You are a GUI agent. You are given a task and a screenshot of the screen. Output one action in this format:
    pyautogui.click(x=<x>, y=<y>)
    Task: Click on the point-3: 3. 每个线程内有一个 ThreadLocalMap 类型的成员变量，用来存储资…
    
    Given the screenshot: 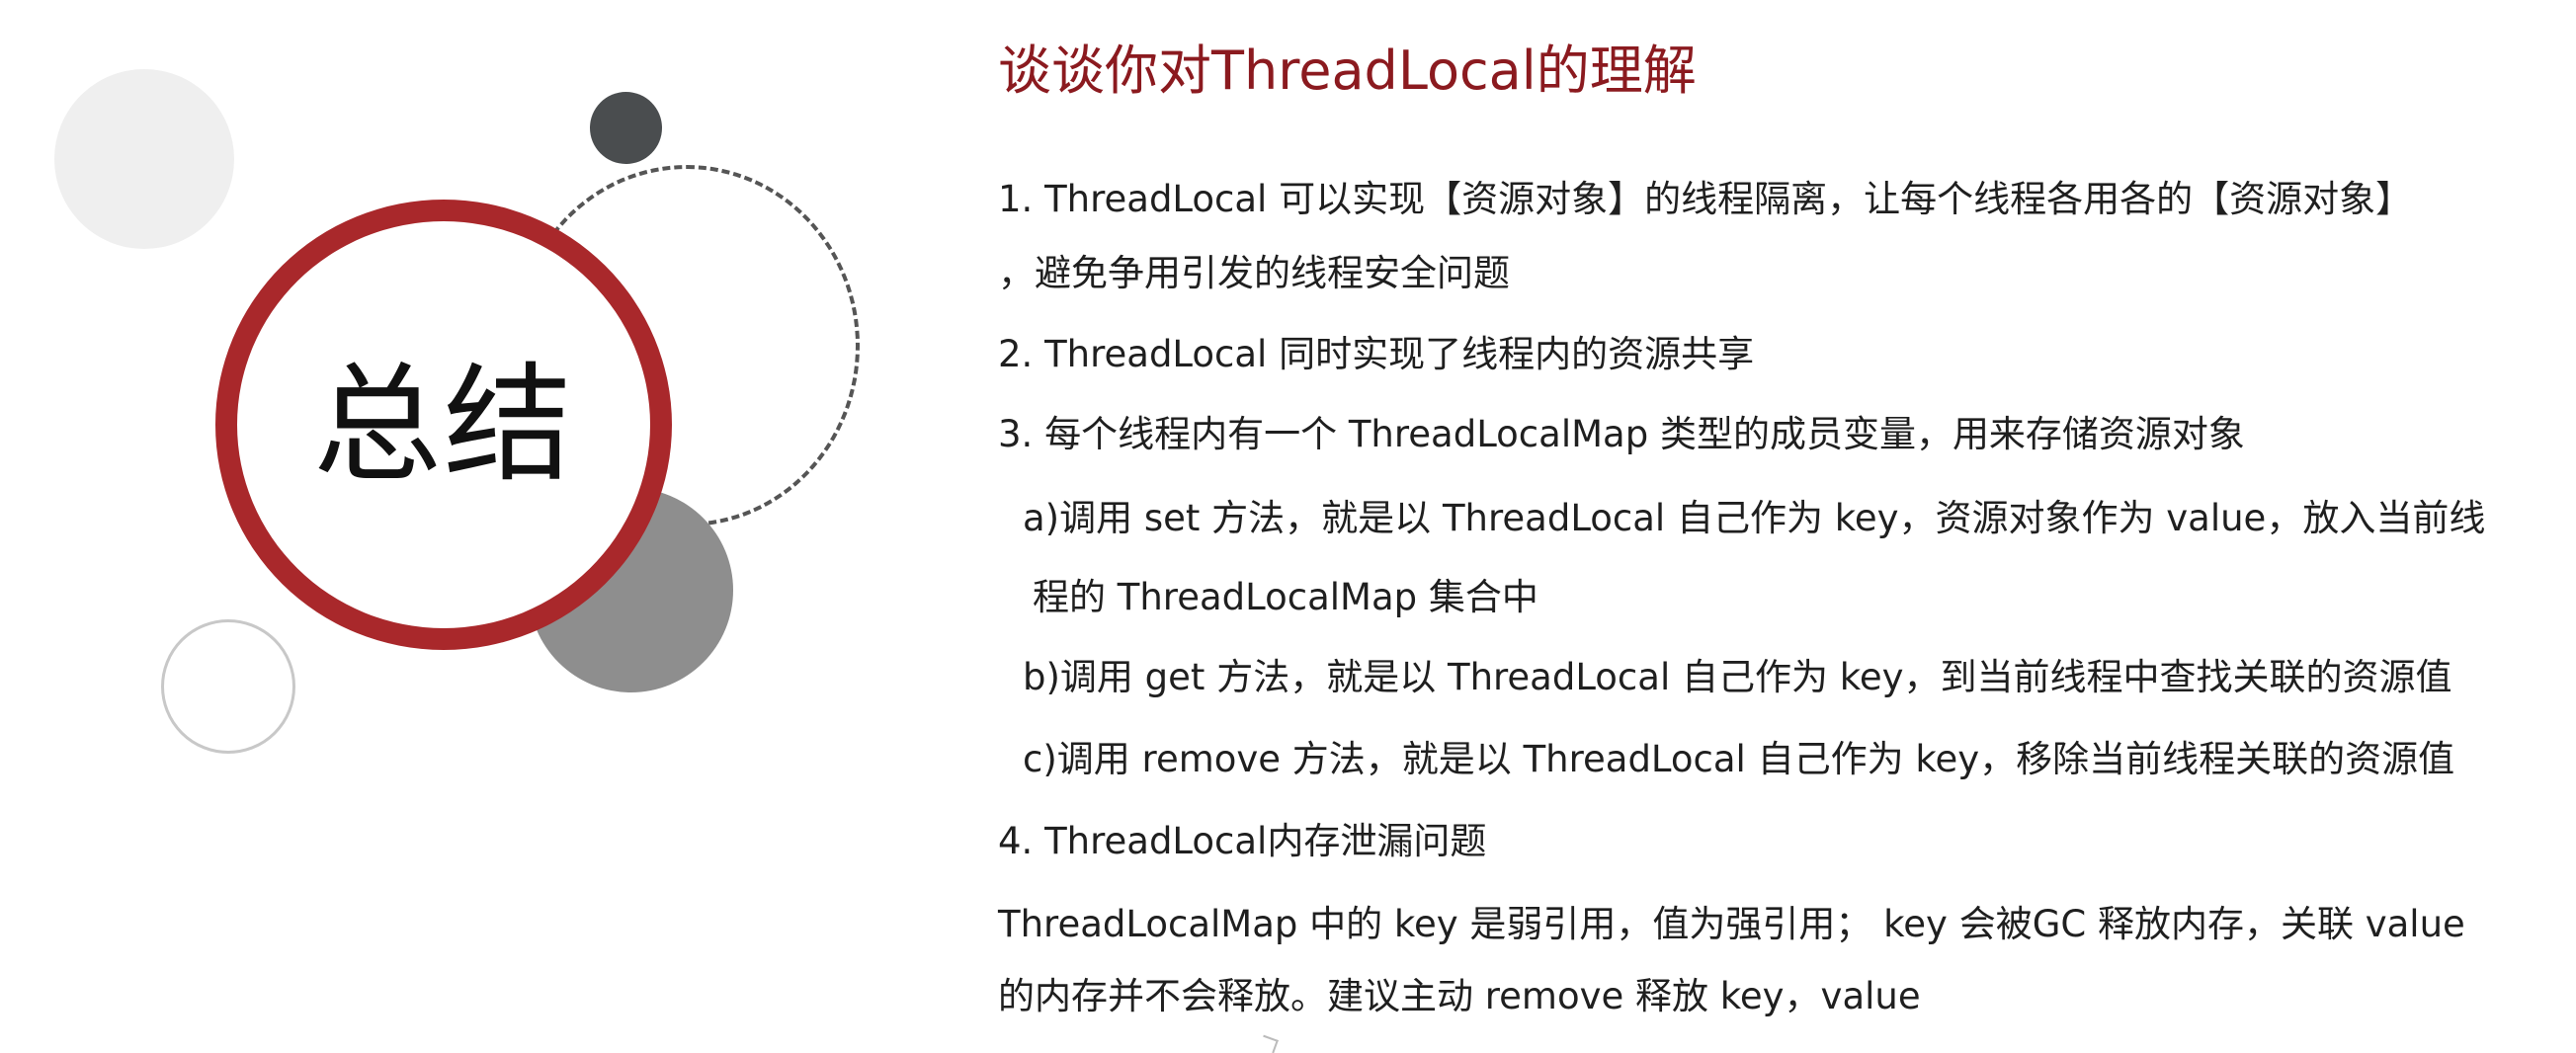 What is the action you would take?
    pyautogui.click(x=1621, y=434)
    